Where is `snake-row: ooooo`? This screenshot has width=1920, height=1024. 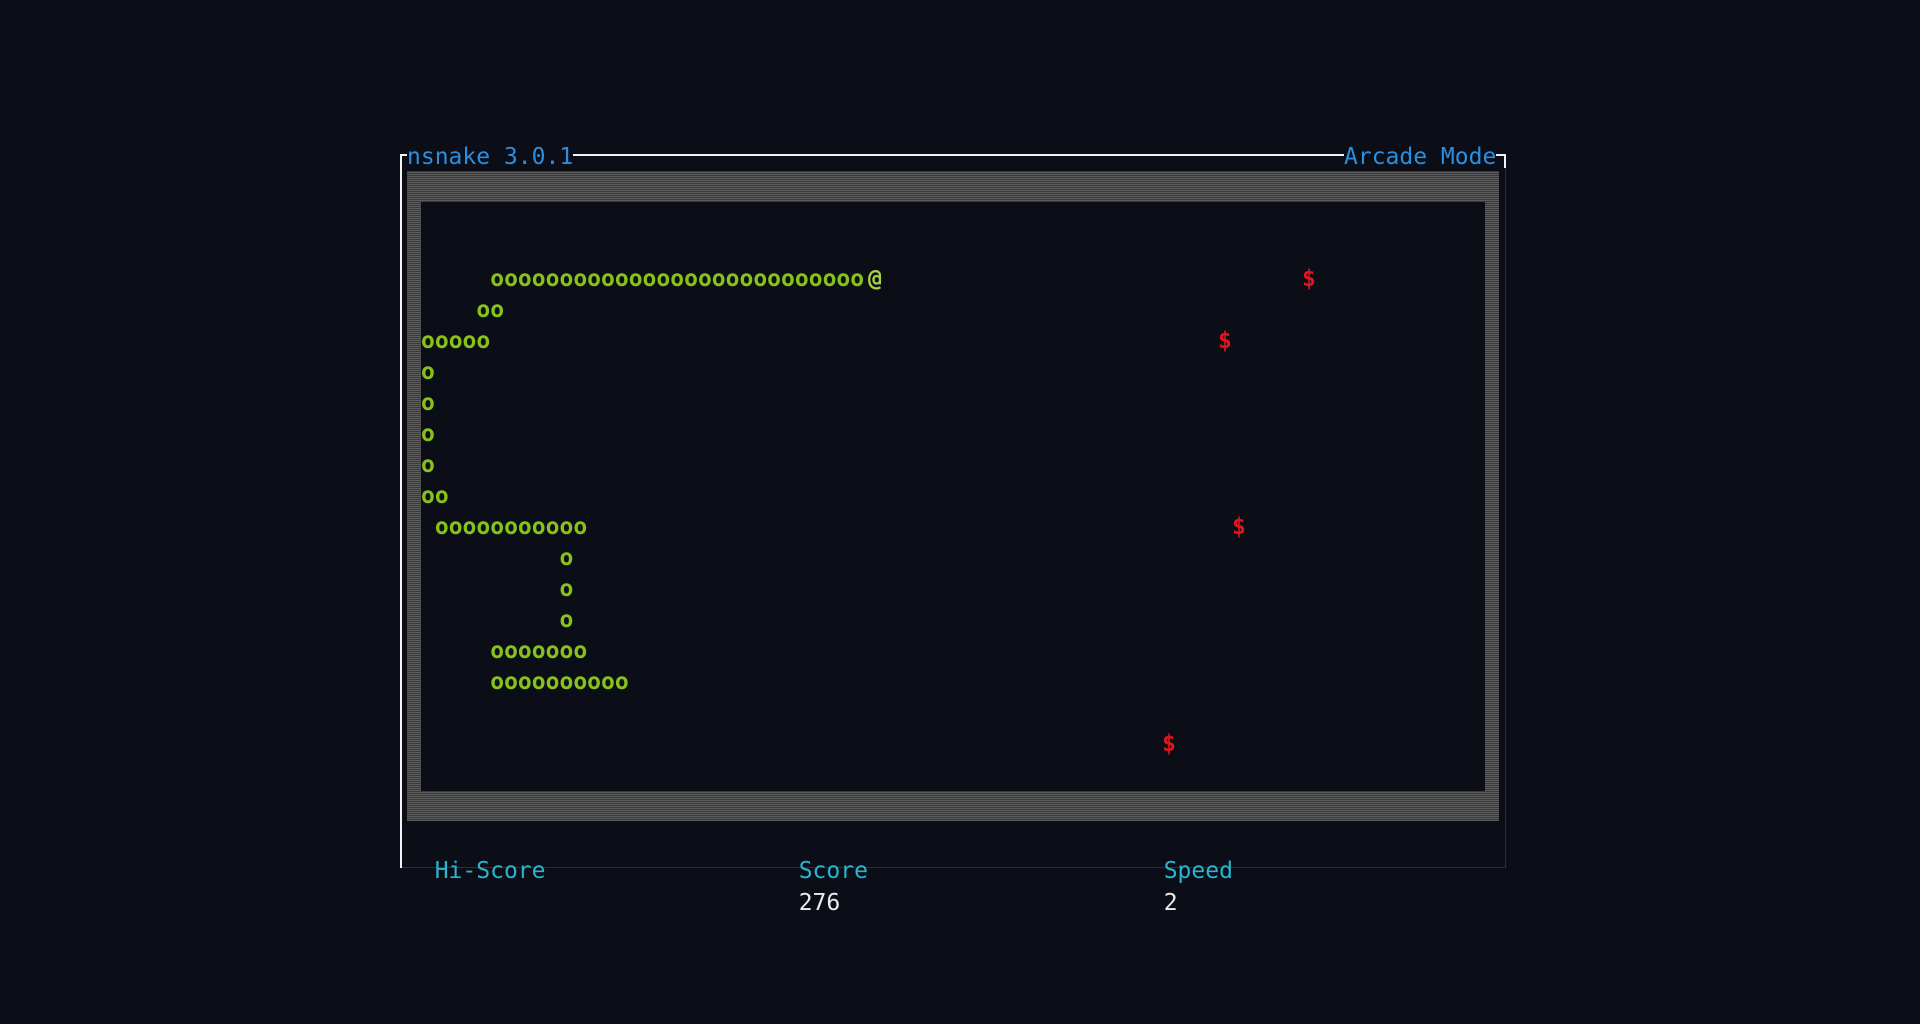 snake-row: ooooo is located at coordinates (456, 341).